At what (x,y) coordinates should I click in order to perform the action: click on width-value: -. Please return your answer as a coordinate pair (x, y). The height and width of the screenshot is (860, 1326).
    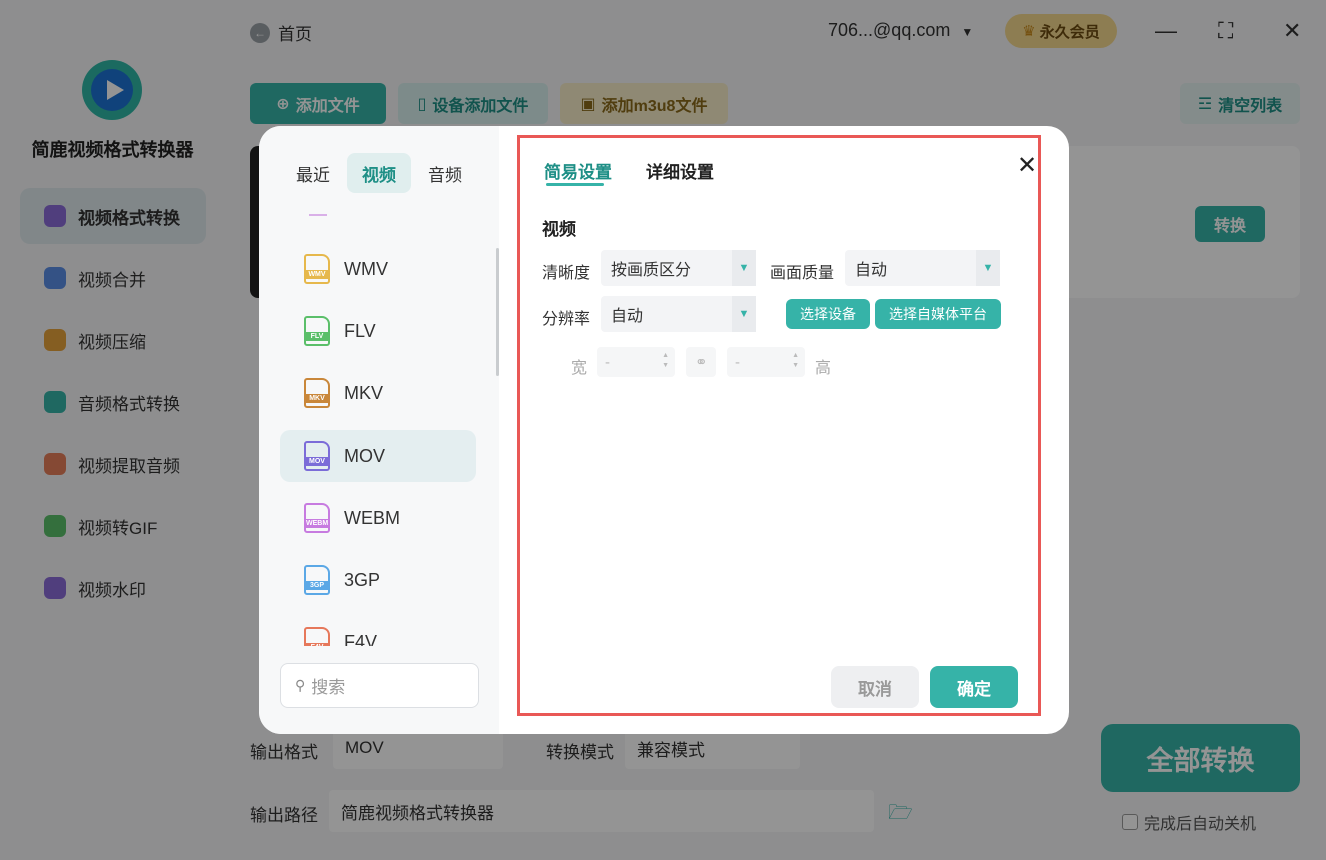
    Looking at the image, I should click on (607, 362).